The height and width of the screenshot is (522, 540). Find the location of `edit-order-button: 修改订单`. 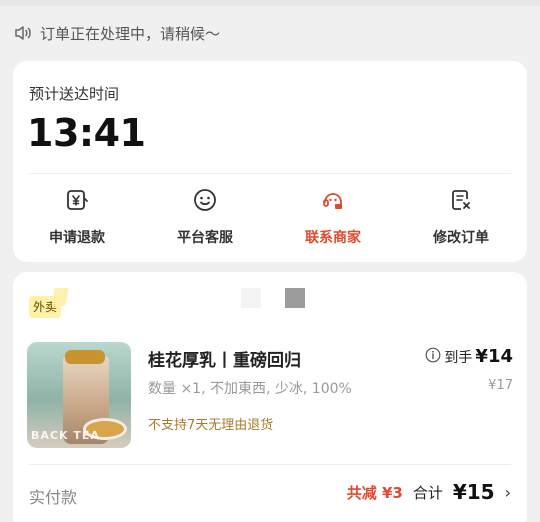

edit-order-button: 修改订单 is located at coordinates (461, 219).